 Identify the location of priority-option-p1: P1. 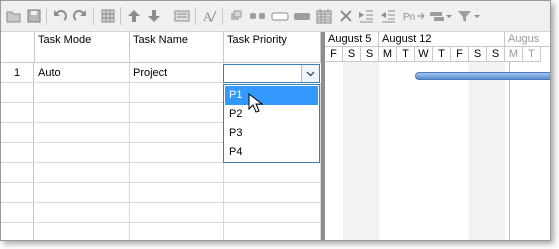
(271, 95).